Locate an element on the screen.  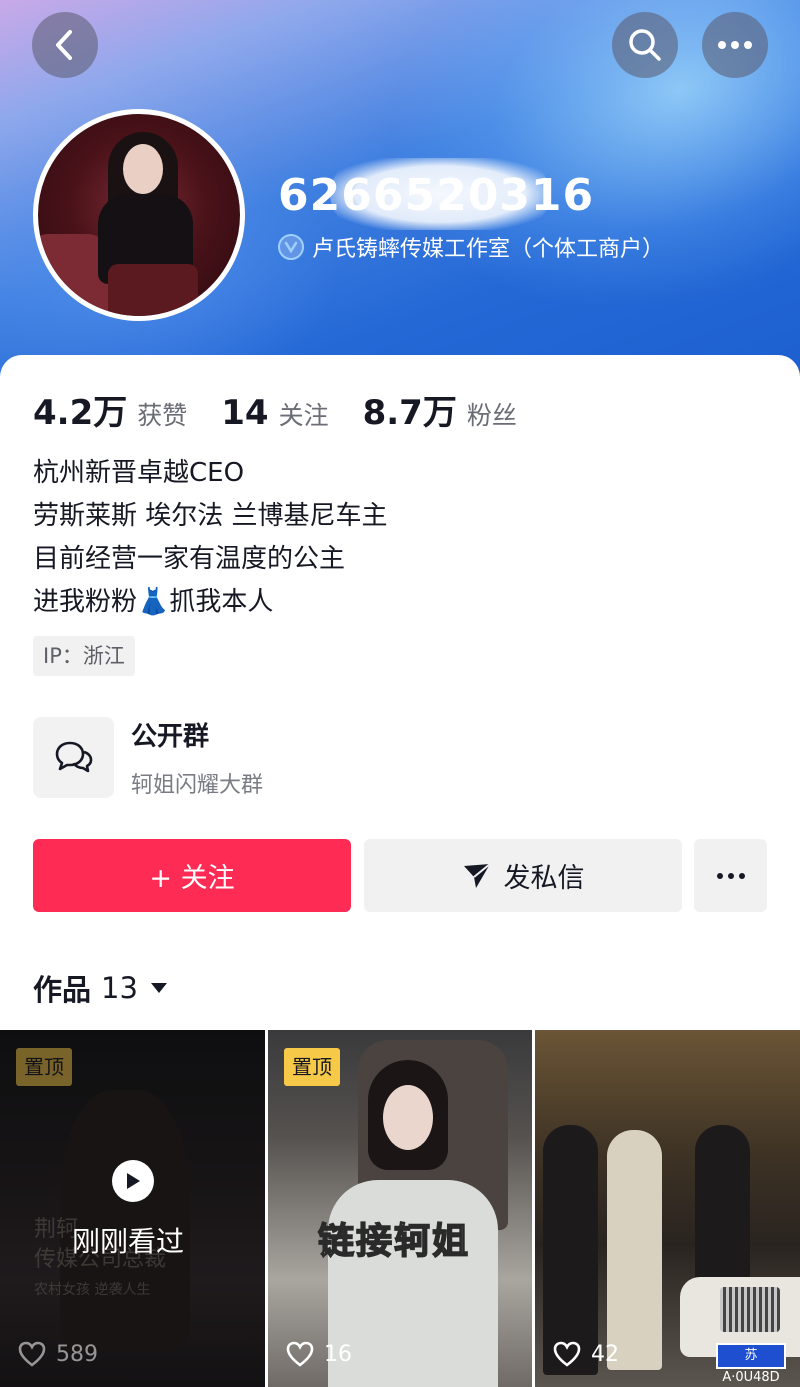
verification-text: 卢氏铸蟀传媒工作室（个体工商户） is located at coordinates (488, 249).